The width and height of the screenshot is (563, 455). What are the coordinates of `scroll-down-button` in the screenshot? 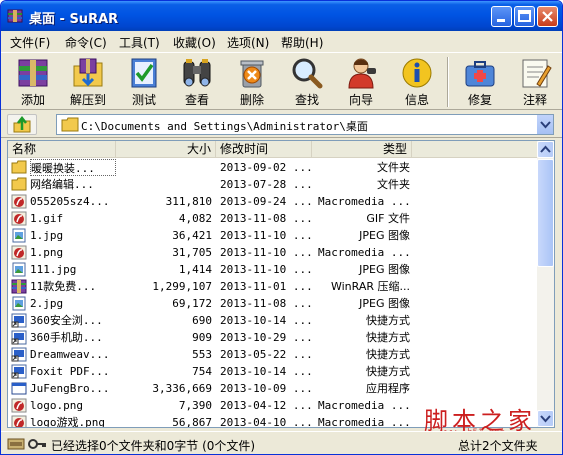 It's located at (545, 418).